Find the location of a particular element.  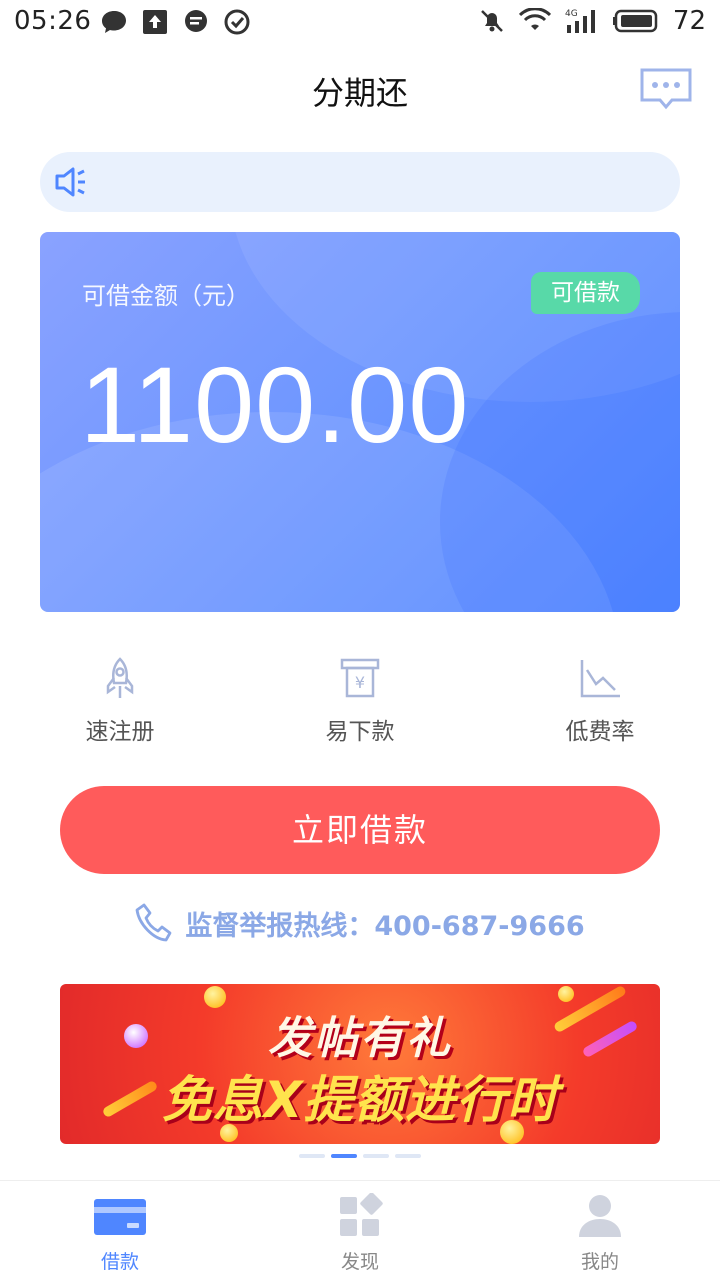

notification-icons is located at coordinates (175, 22).